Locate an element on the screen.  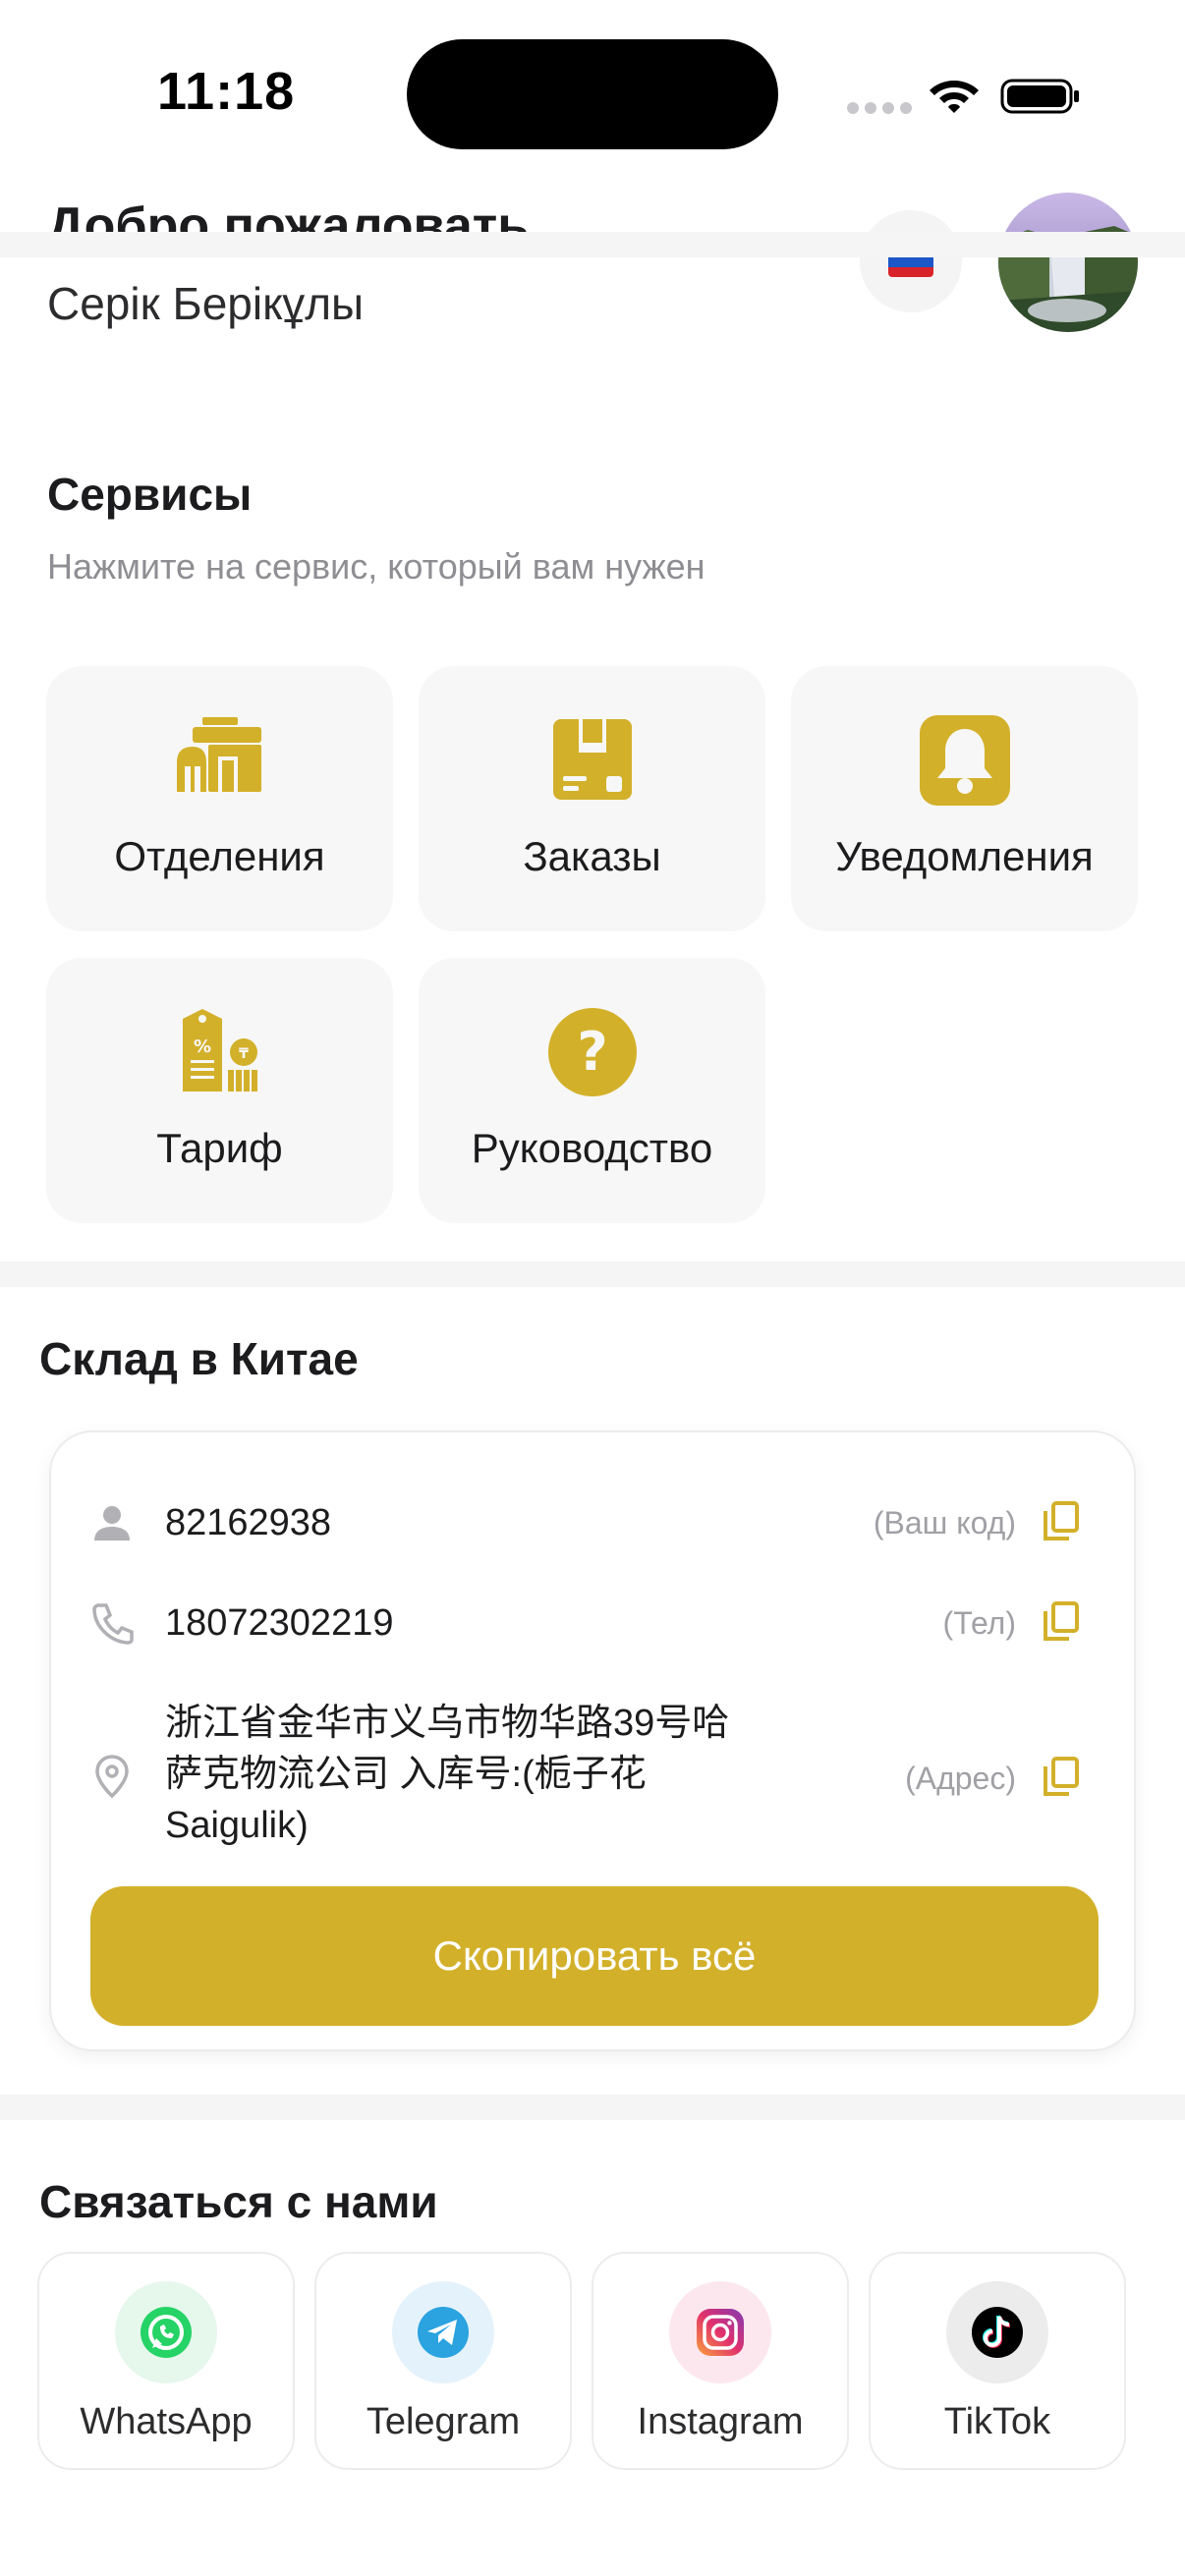
tariff-price-tag-icon: % ₸ is located at coordinates (220, 1050).